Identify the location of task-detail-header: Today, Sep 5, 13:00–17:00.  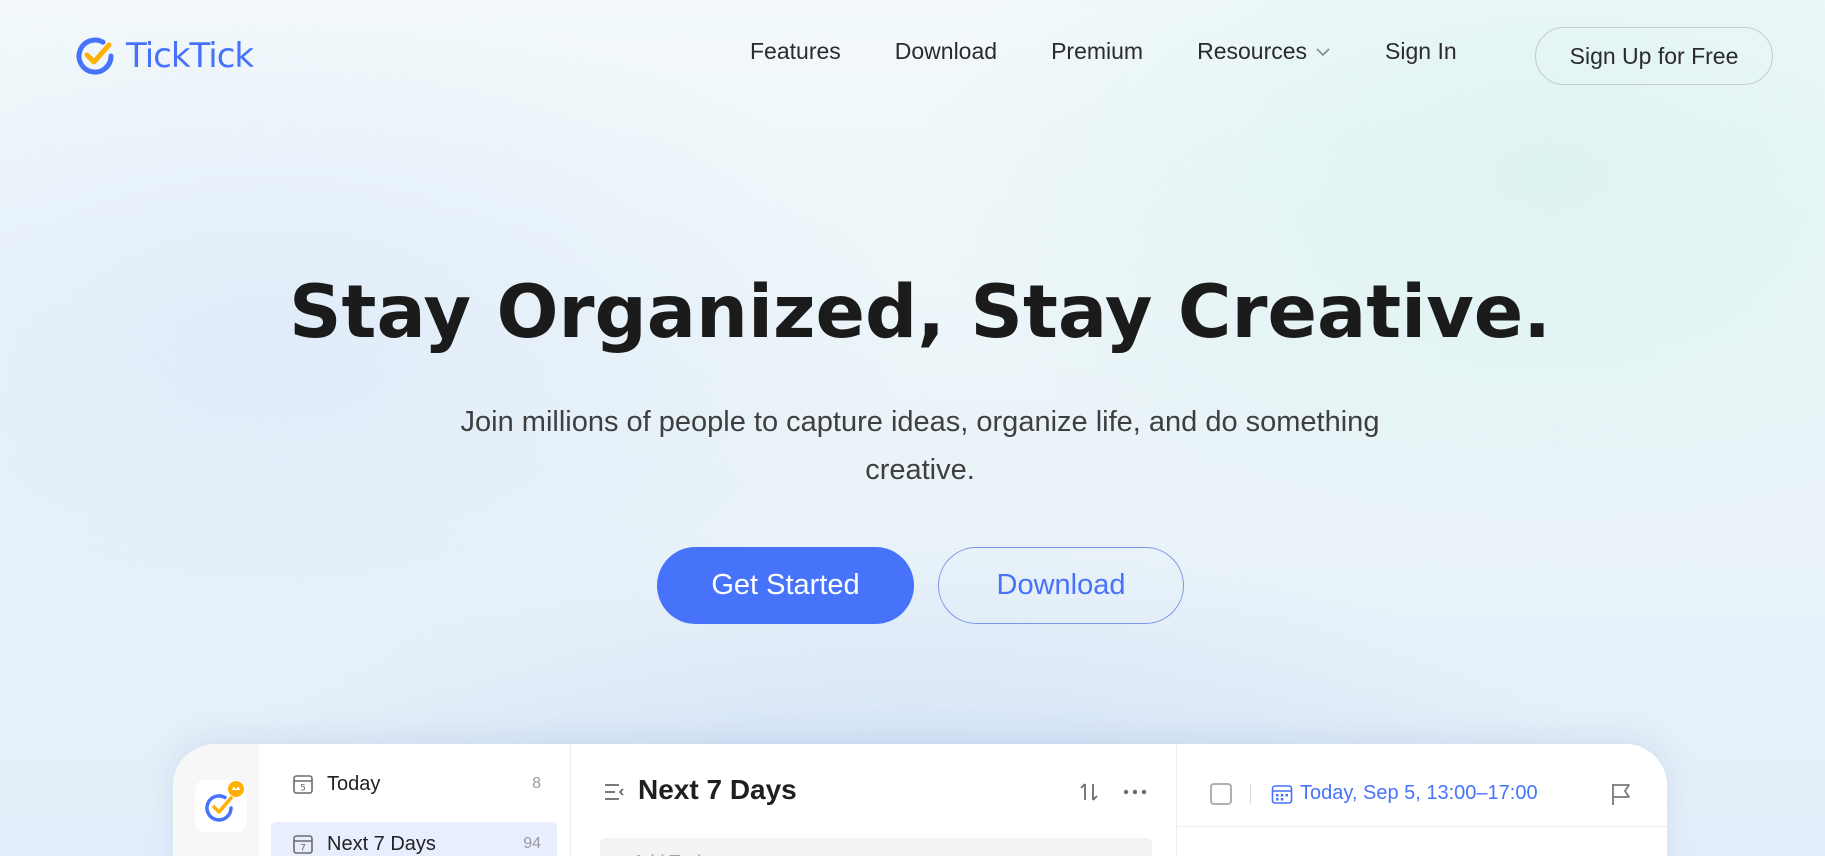
(1422, 785).